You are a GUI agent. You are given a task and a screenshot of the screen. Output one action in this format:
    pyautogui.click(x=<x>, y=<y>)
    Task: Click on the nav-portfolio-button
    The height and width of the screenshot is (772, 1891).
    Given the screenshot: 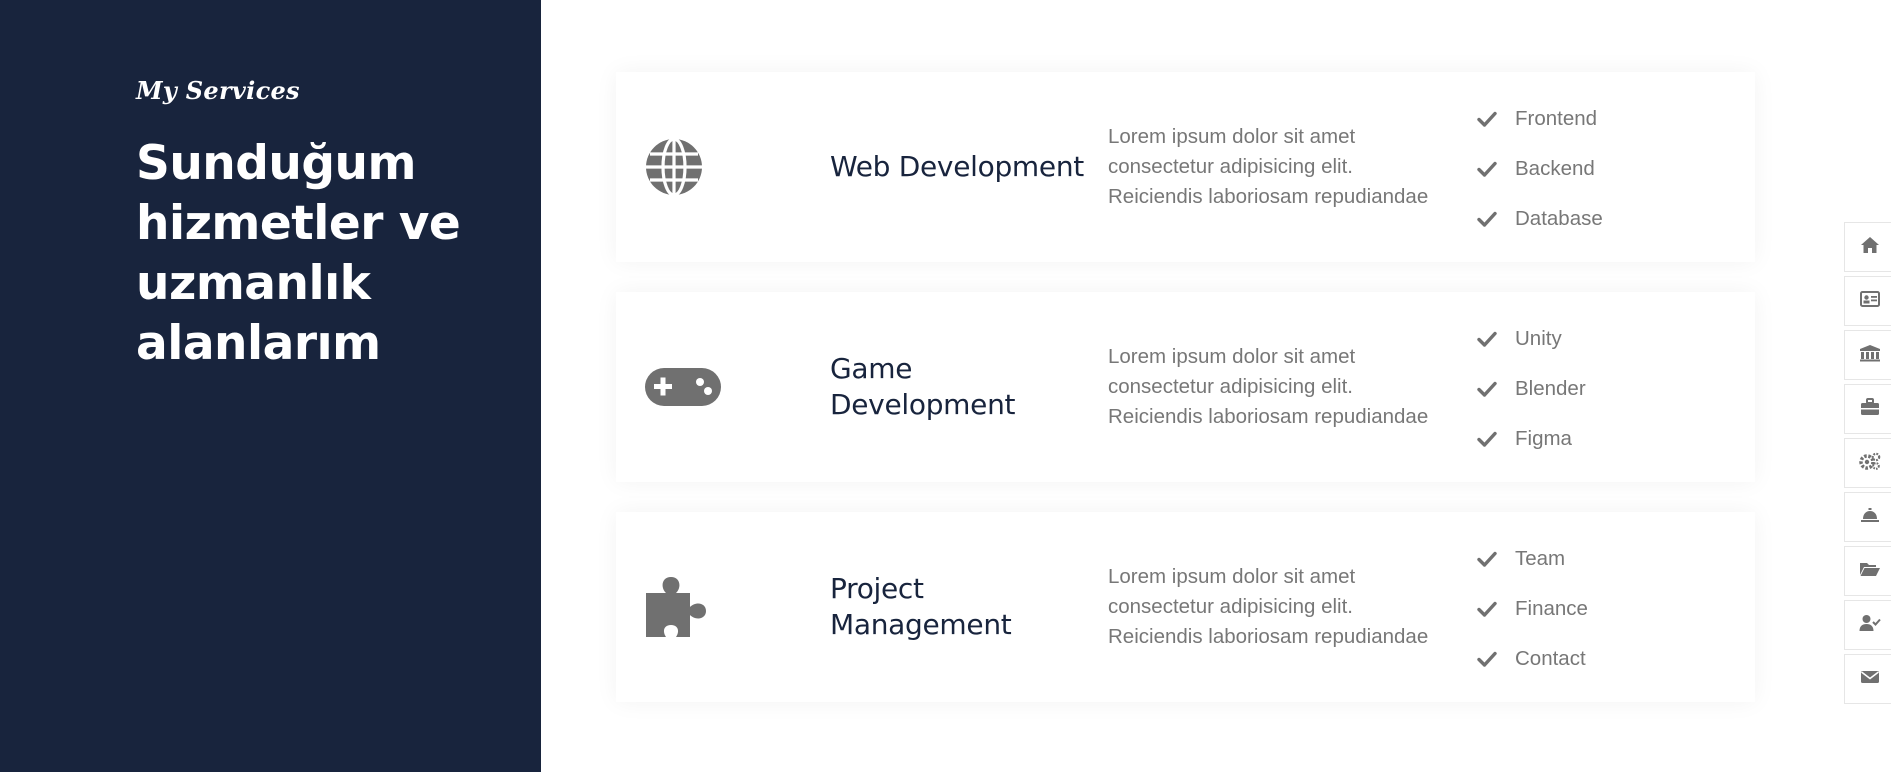 What is the action you would take?
    pyautogui.click(x=1867, y=571)
    